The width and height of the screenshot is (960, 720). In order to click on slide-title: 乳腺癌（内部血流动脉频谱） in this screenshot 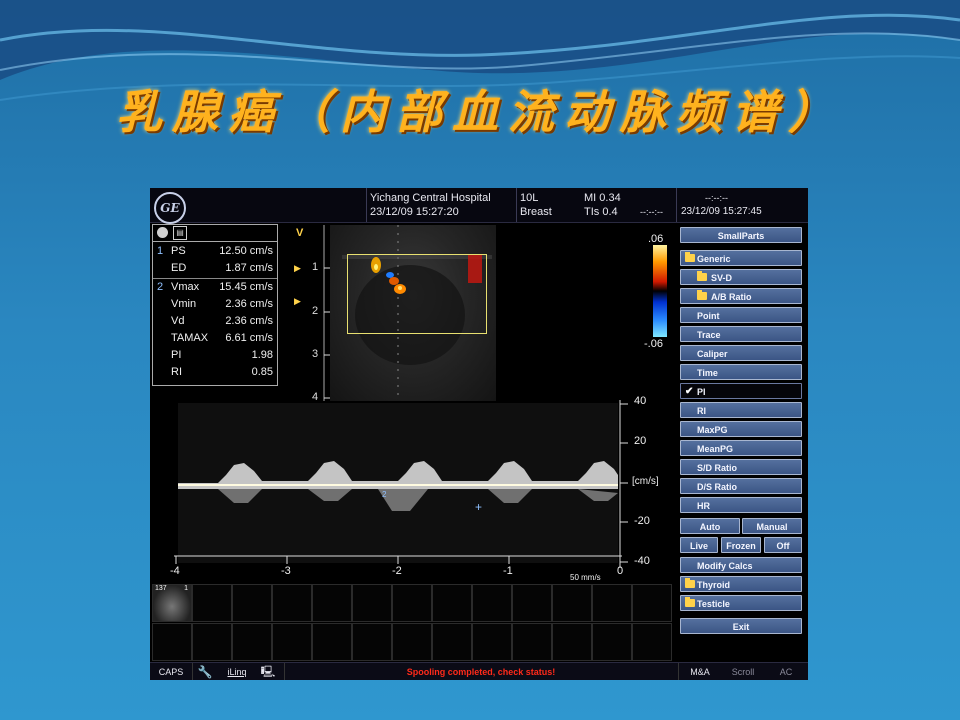, I will do `click(480, 112)`.